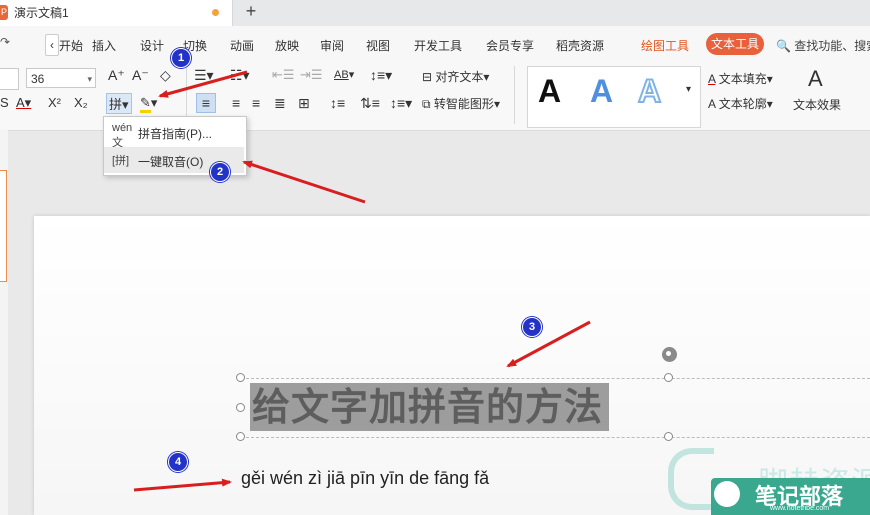 This screenshot has height=515, width=870. I want to click on annotation-badge-1: 1, so click(181, 58).